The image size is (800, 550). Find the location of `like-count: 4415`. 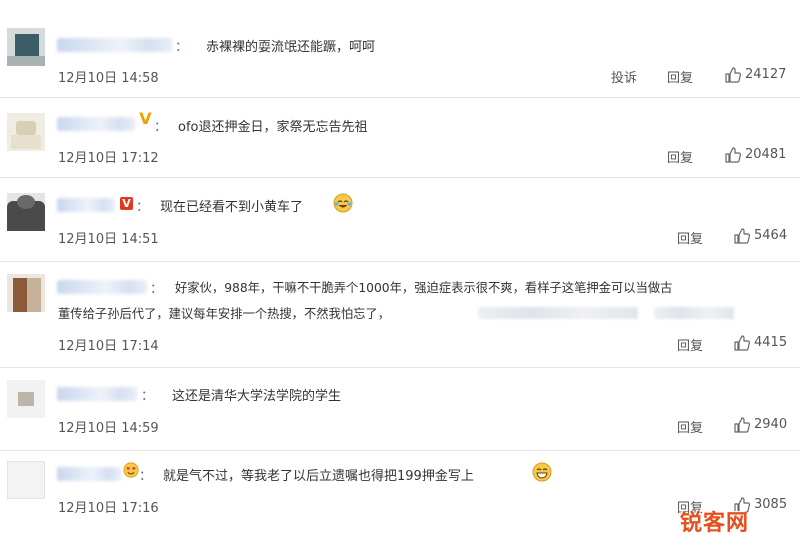

like-count: 4415 is located at coordinates (771, 342).